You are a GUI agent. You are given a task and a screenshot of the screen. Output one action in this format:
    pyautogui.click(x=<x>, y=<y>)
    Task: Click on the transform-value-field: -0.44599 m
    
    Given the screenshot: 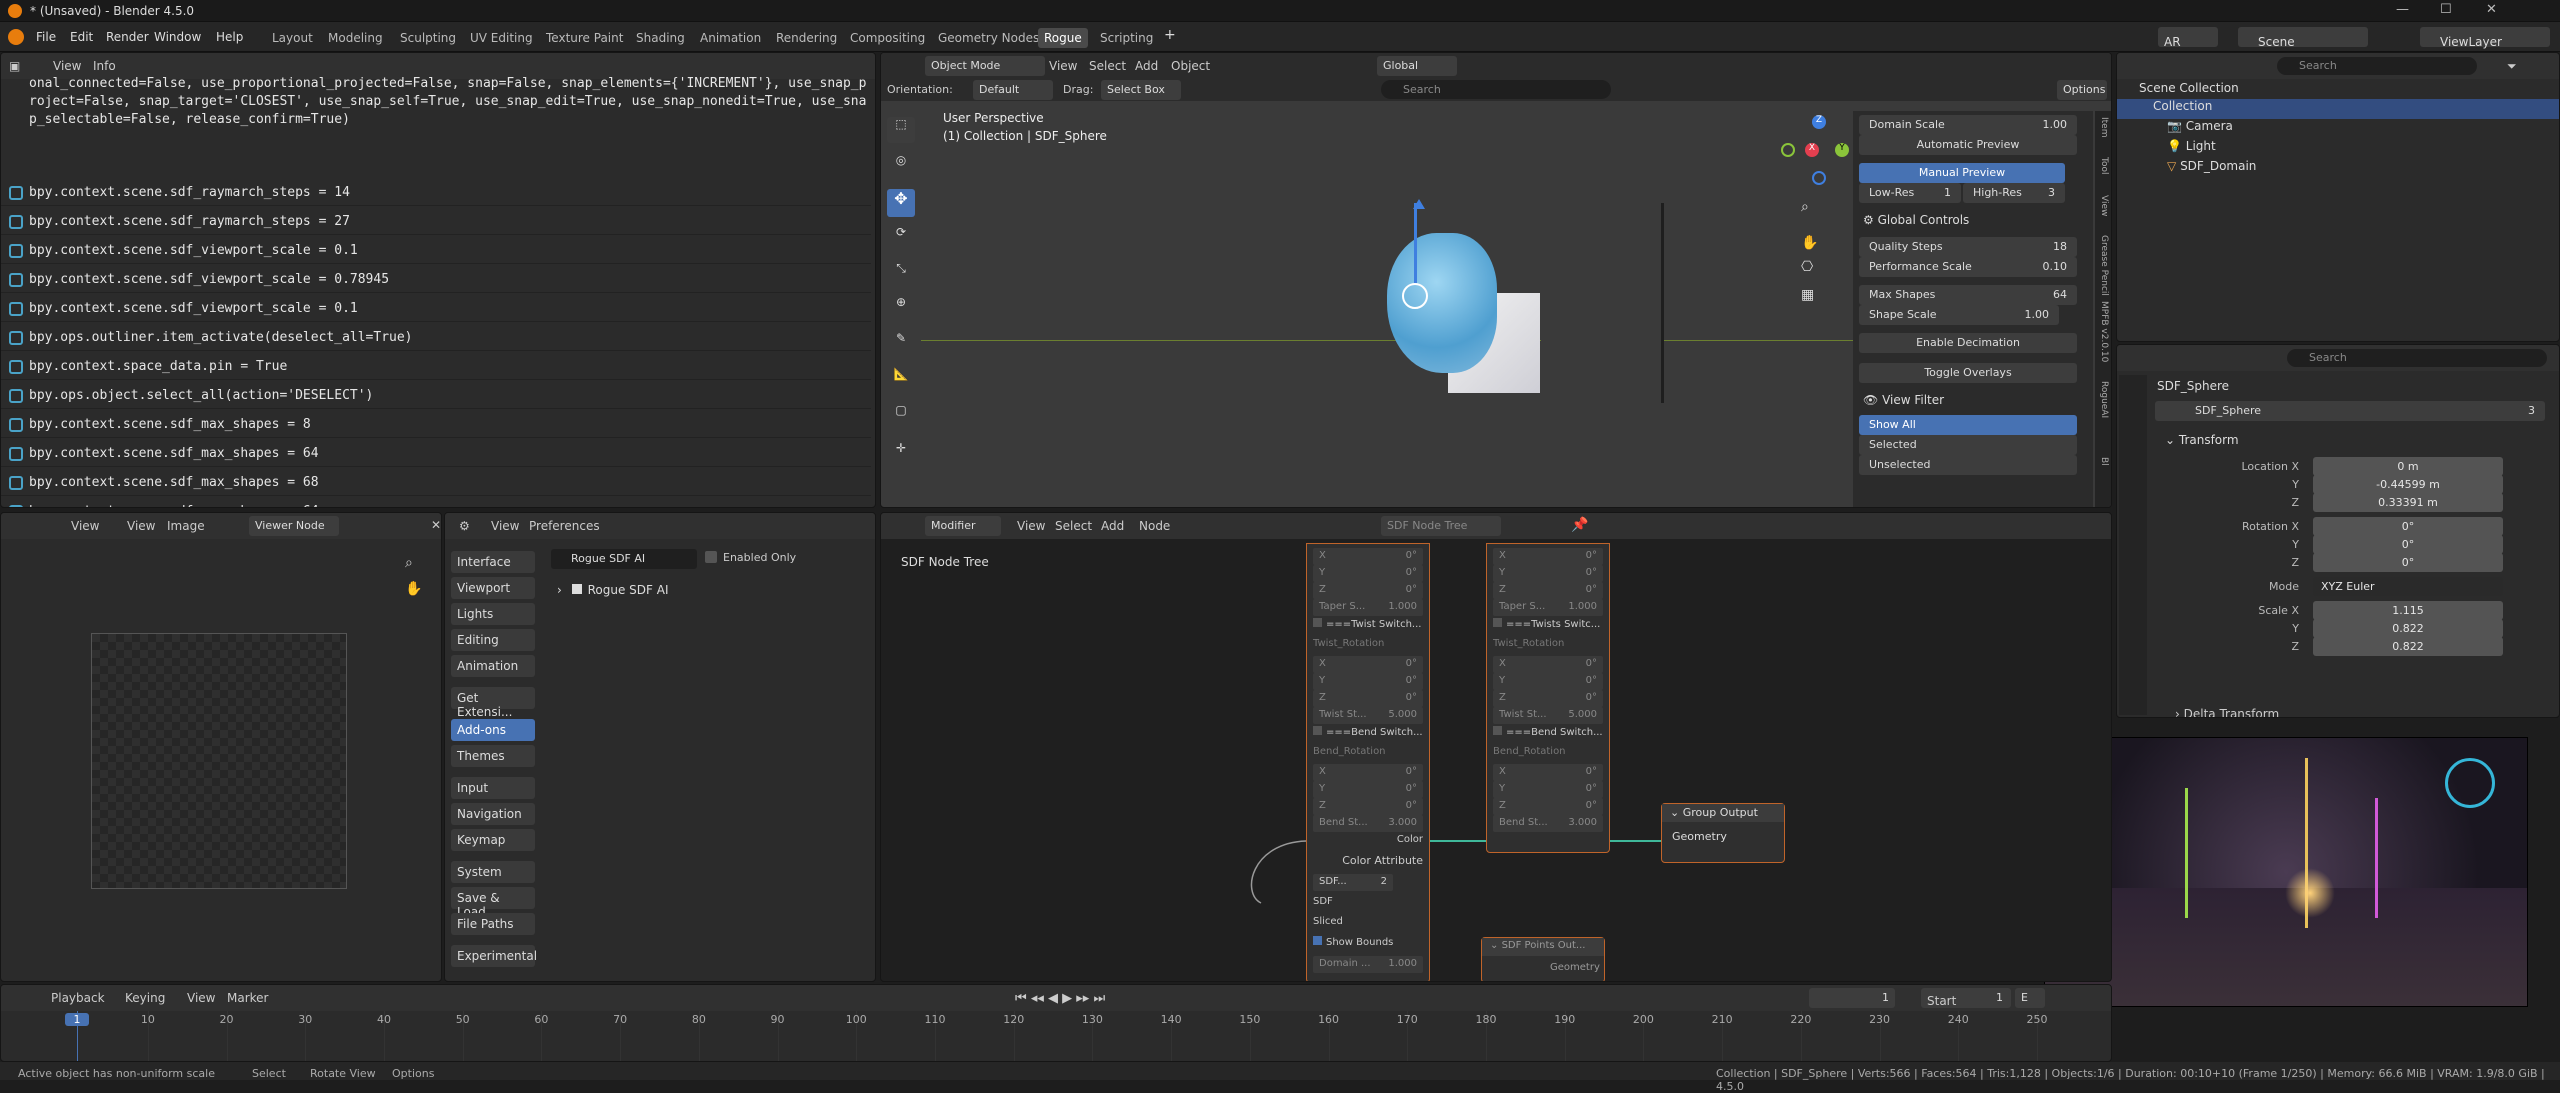 What is the action you would take?
    pyautogui.click(x=2408, y=484)
    